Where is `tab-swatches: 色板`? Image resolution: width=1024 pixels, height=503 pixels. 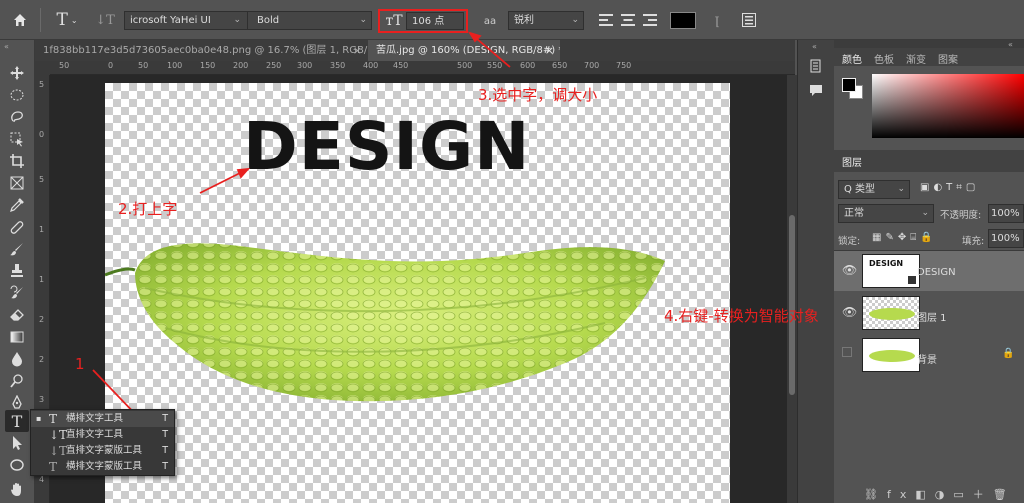 tab-swatches: 色板 is located at coordinates (884, 58).